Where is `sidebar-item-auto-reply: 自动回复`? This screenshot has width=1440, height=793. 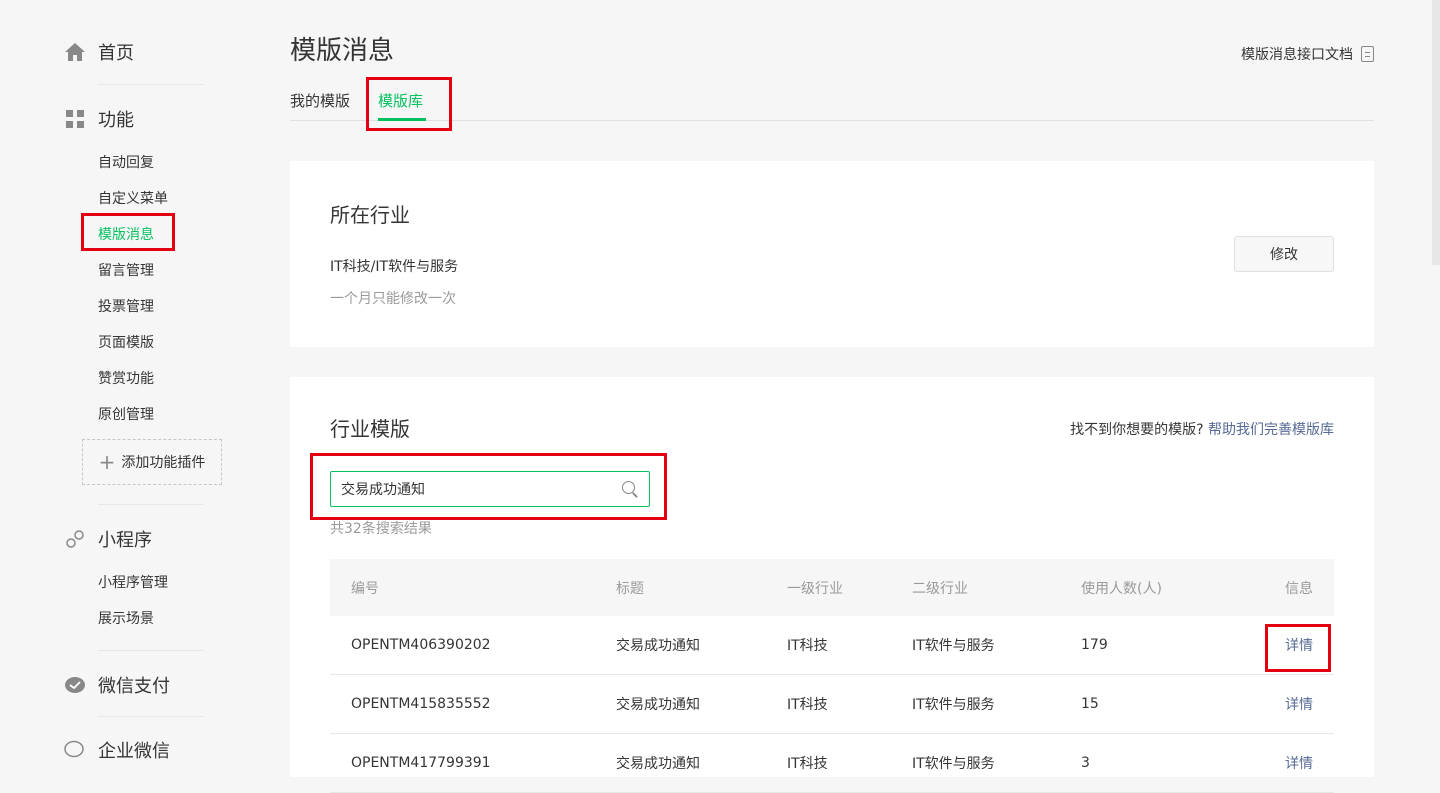 sidebar-item-auto-reply: 自动回复 is located at coordinates (126, 162).